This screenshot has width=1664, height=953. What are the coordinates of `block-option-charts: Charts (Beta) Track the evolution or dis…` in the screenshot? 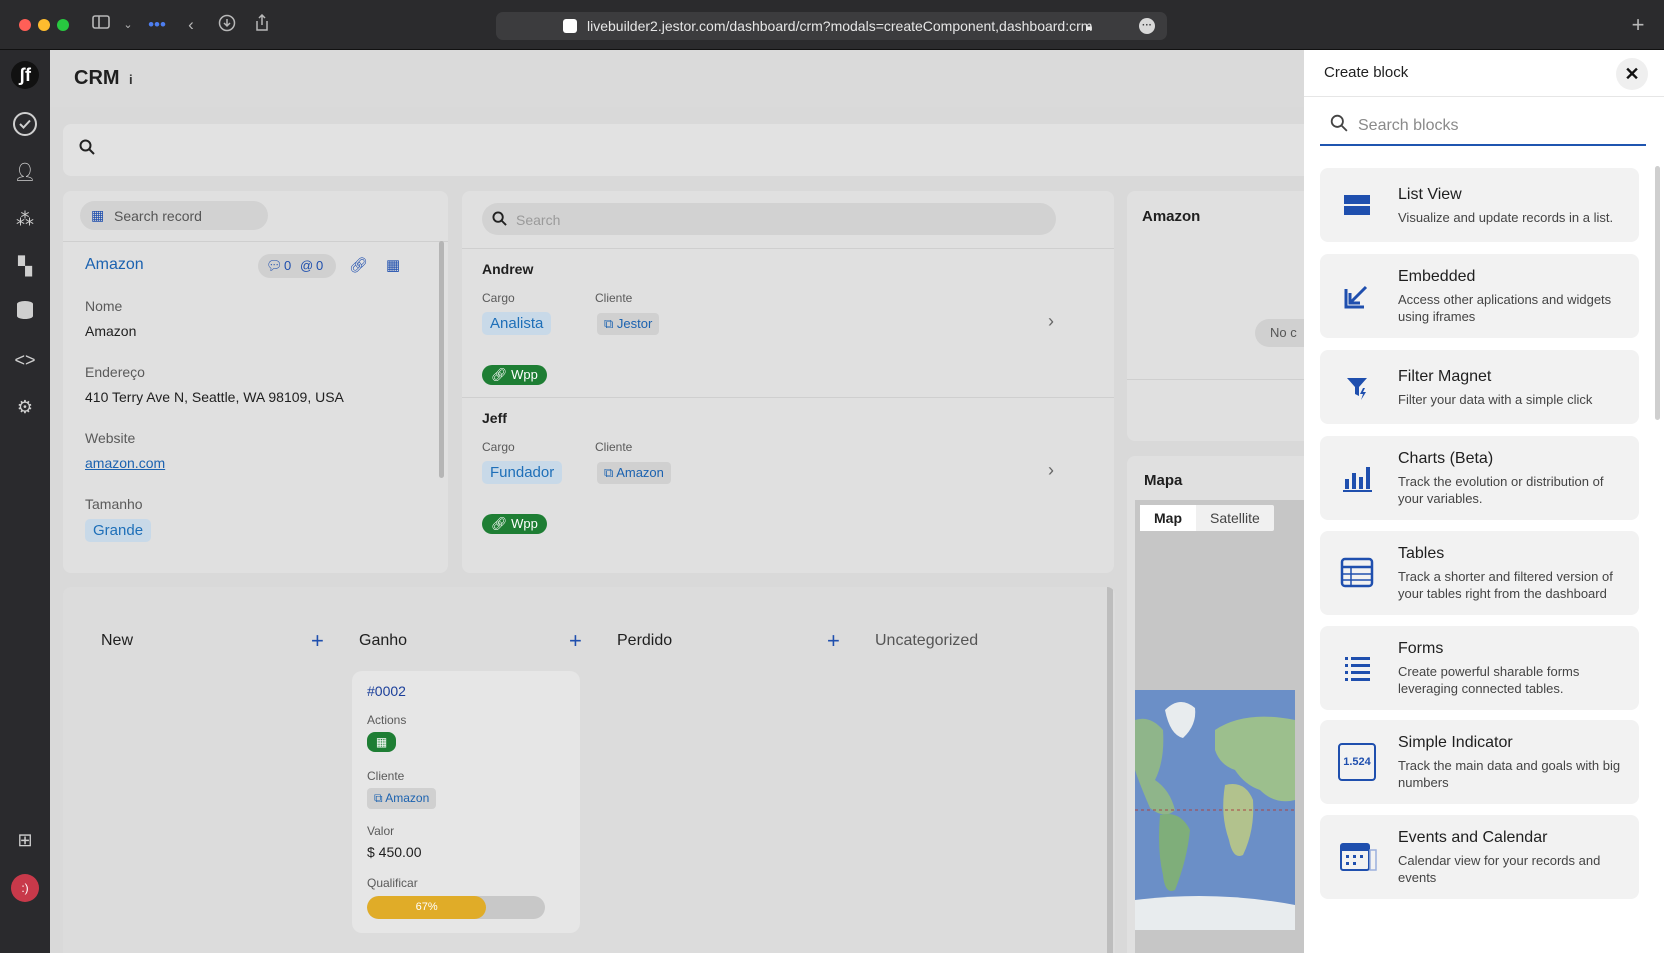 It's located at (1479, 478).